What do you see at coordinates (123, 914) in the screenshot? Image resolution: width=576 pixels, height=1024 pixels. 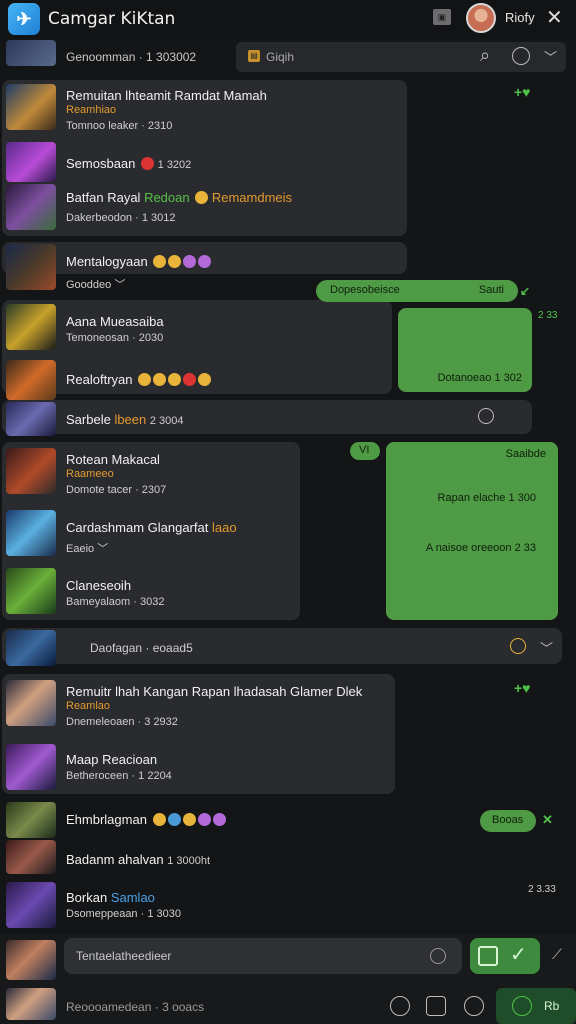 I see `chat-meta: Dsomeppeaan · 1 3030` at bounding box center [123, 914].